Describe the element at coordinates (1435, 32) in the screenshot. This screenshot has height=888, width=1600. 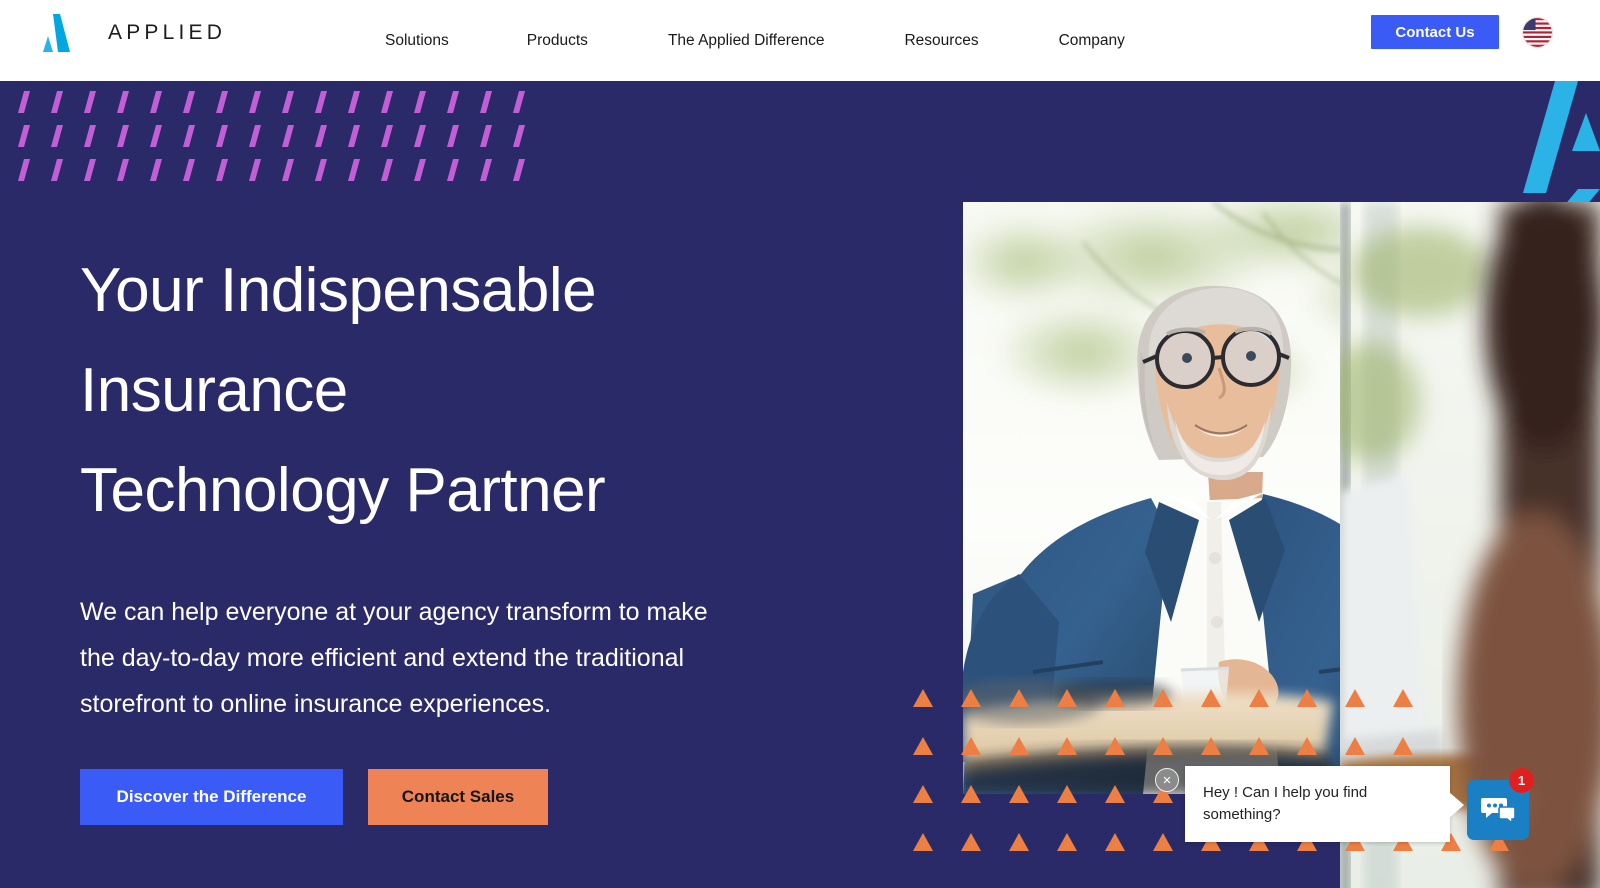
I see `contact-us-button: Contact Us` at that location.